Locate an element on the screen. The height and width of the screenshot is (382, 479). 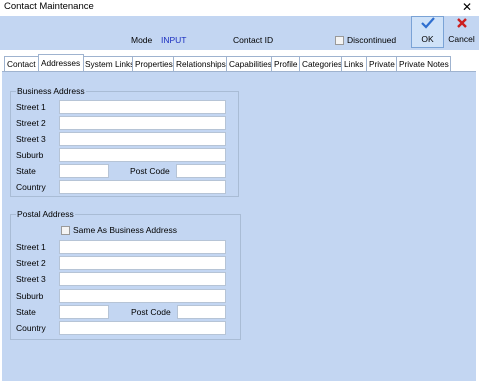
postal-street2-input is located at coordinates (142, 263).